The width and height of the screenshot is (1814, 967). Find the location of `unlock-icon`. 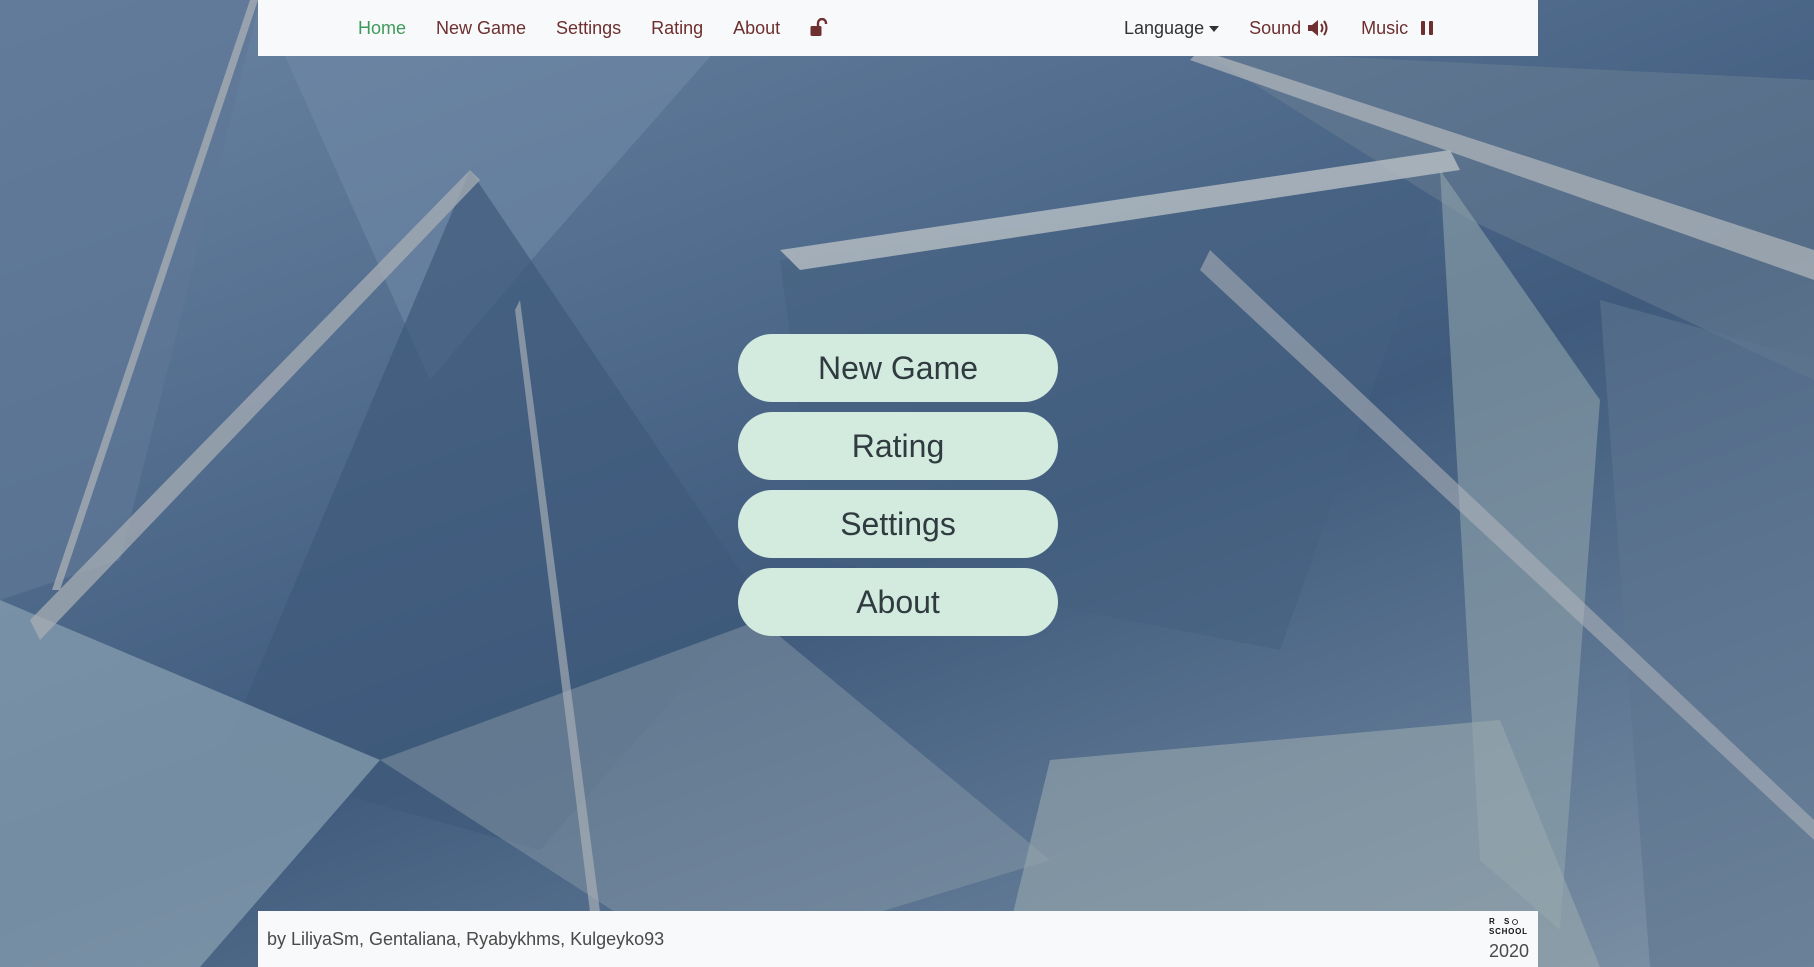

unlock-icon is located at coordinates (819, 27).